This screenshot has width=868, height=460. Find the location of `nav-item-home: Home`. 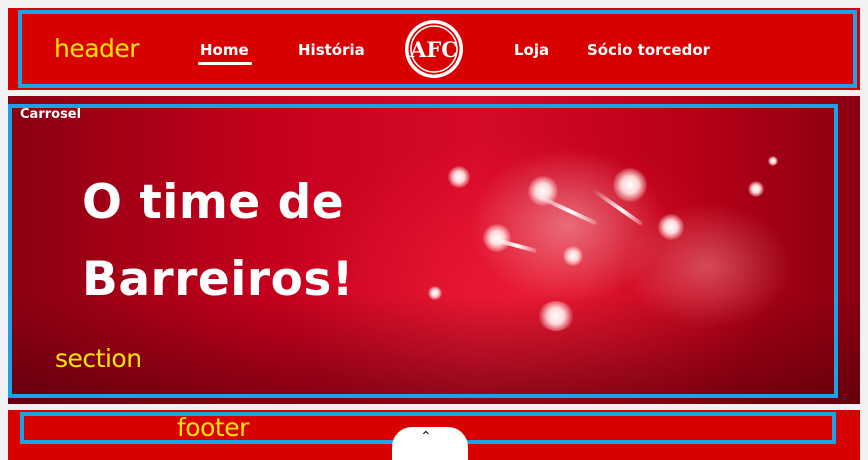

nav-item-home: Home is located at coordinates (225, 53).